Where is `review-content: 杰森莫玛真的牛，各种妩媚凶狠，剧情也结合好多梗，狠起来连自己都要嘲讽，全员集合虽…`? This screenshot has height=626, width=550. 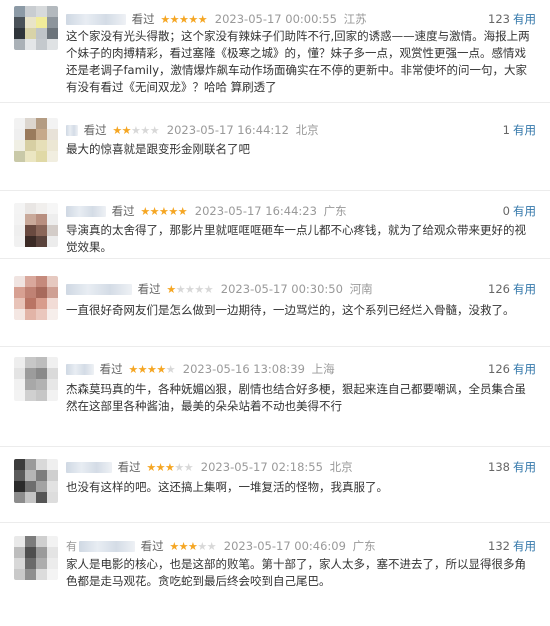
review-content: 杰森莫玛真的牛，各种妩媚凶狠，剧情也结合好多梗，狠起来连自己都要嘲讽，全员集合虽… is located at coordinates (296, 397).